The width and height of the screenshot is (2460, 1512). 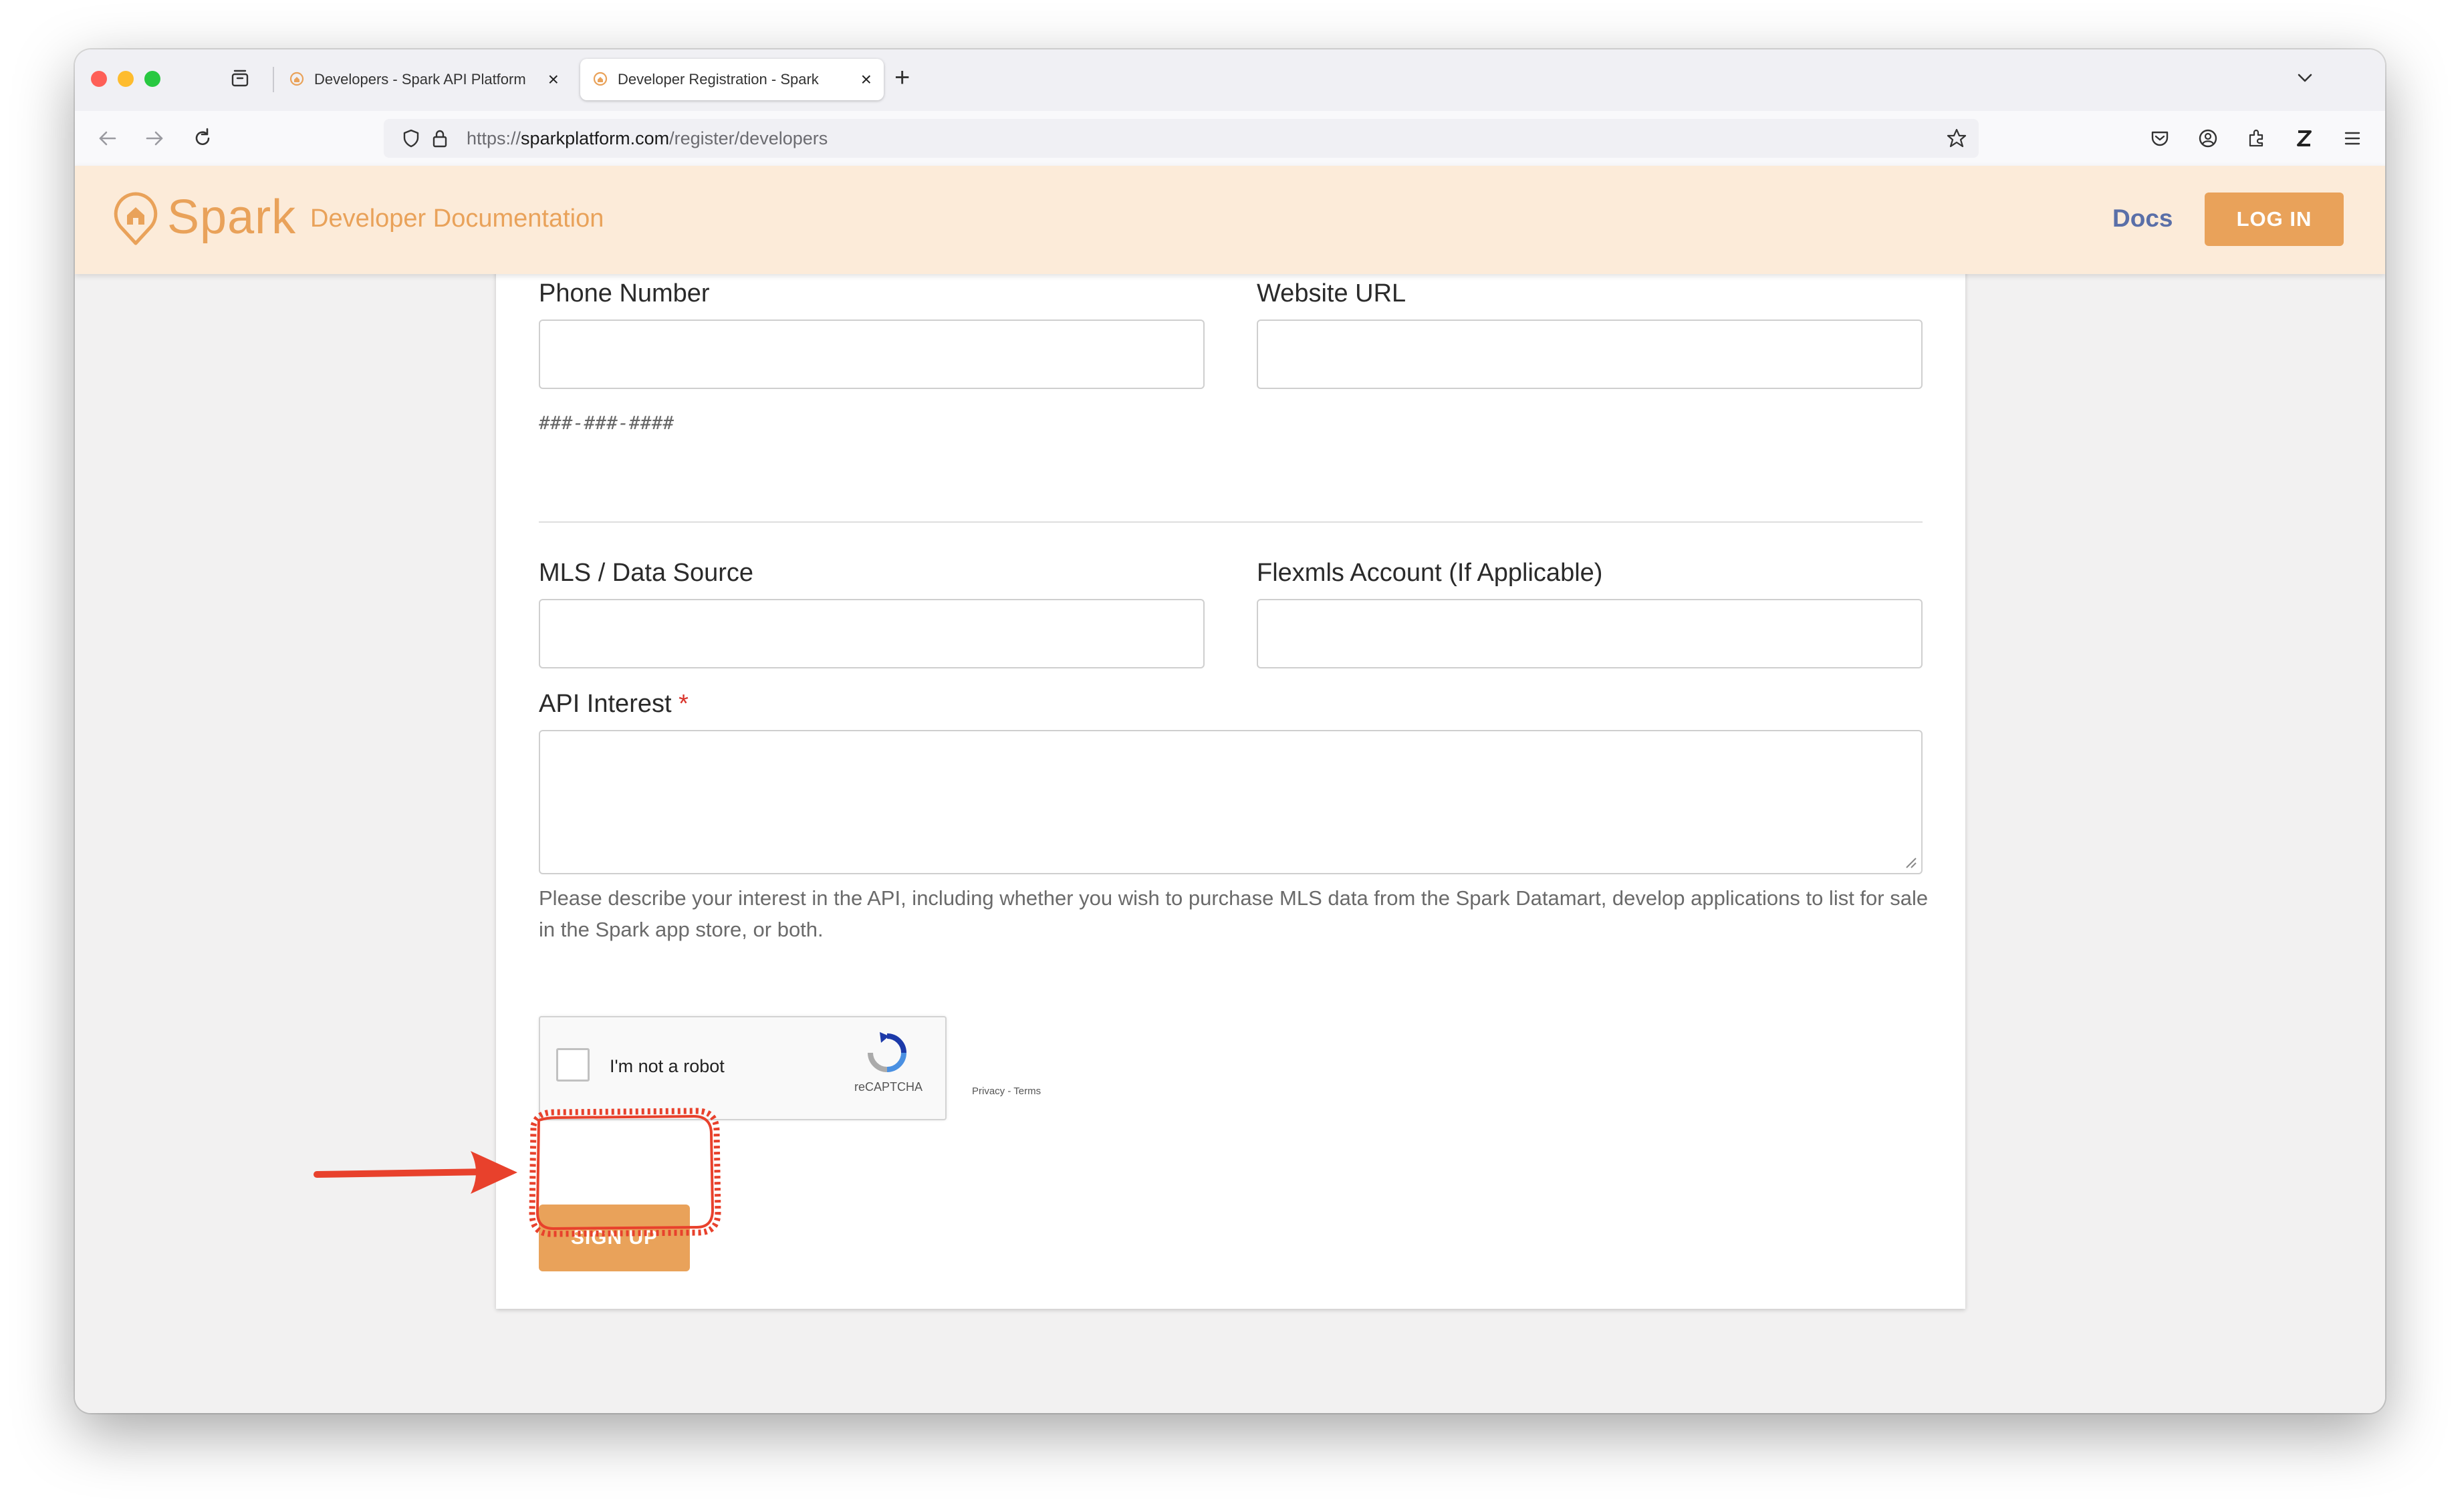 I want to click on menu-icon, so click(x=2352, y=138).